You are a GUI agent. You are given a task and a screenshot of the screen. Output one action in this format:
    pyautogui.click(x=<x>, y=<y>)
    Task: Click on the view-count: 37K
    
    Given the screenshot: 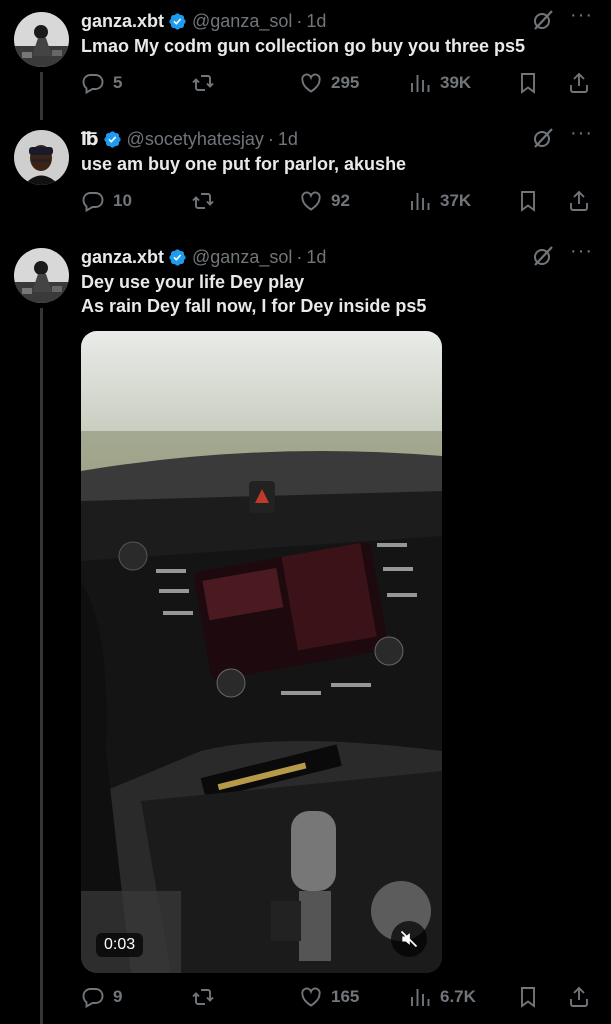 What is the action you would take?
    pyautogui.click(x=456, y=200)
    